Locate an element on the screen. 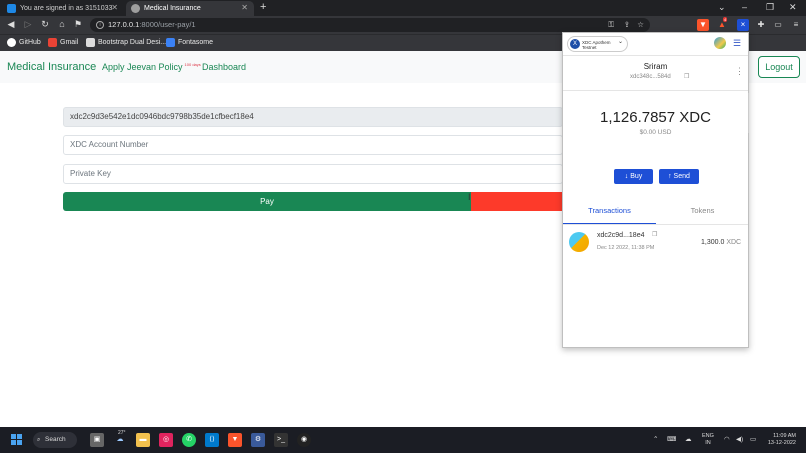 This screenshot has height=453, width=806. bookmark-label: Gmail is located at coordinates (69, 42).